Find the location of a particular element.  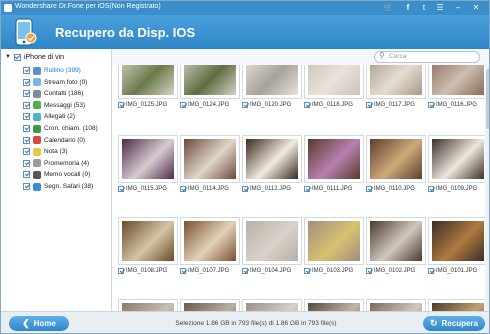

sidebar-item: Segn. Safari (38) is located at coordinates (66, 186).